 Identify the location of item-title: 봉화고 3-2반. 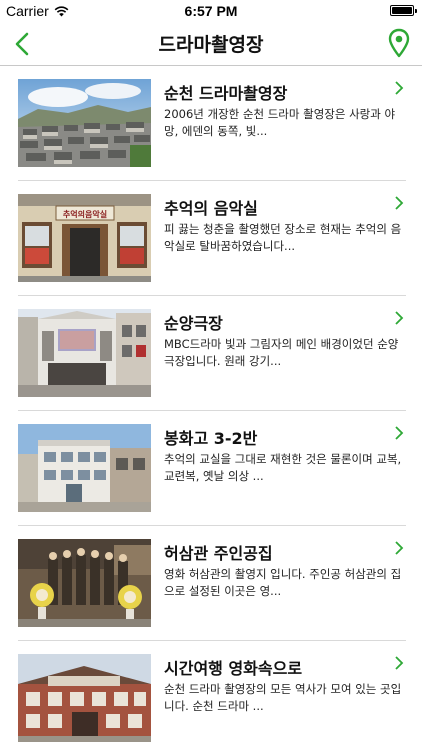
(211, 438).